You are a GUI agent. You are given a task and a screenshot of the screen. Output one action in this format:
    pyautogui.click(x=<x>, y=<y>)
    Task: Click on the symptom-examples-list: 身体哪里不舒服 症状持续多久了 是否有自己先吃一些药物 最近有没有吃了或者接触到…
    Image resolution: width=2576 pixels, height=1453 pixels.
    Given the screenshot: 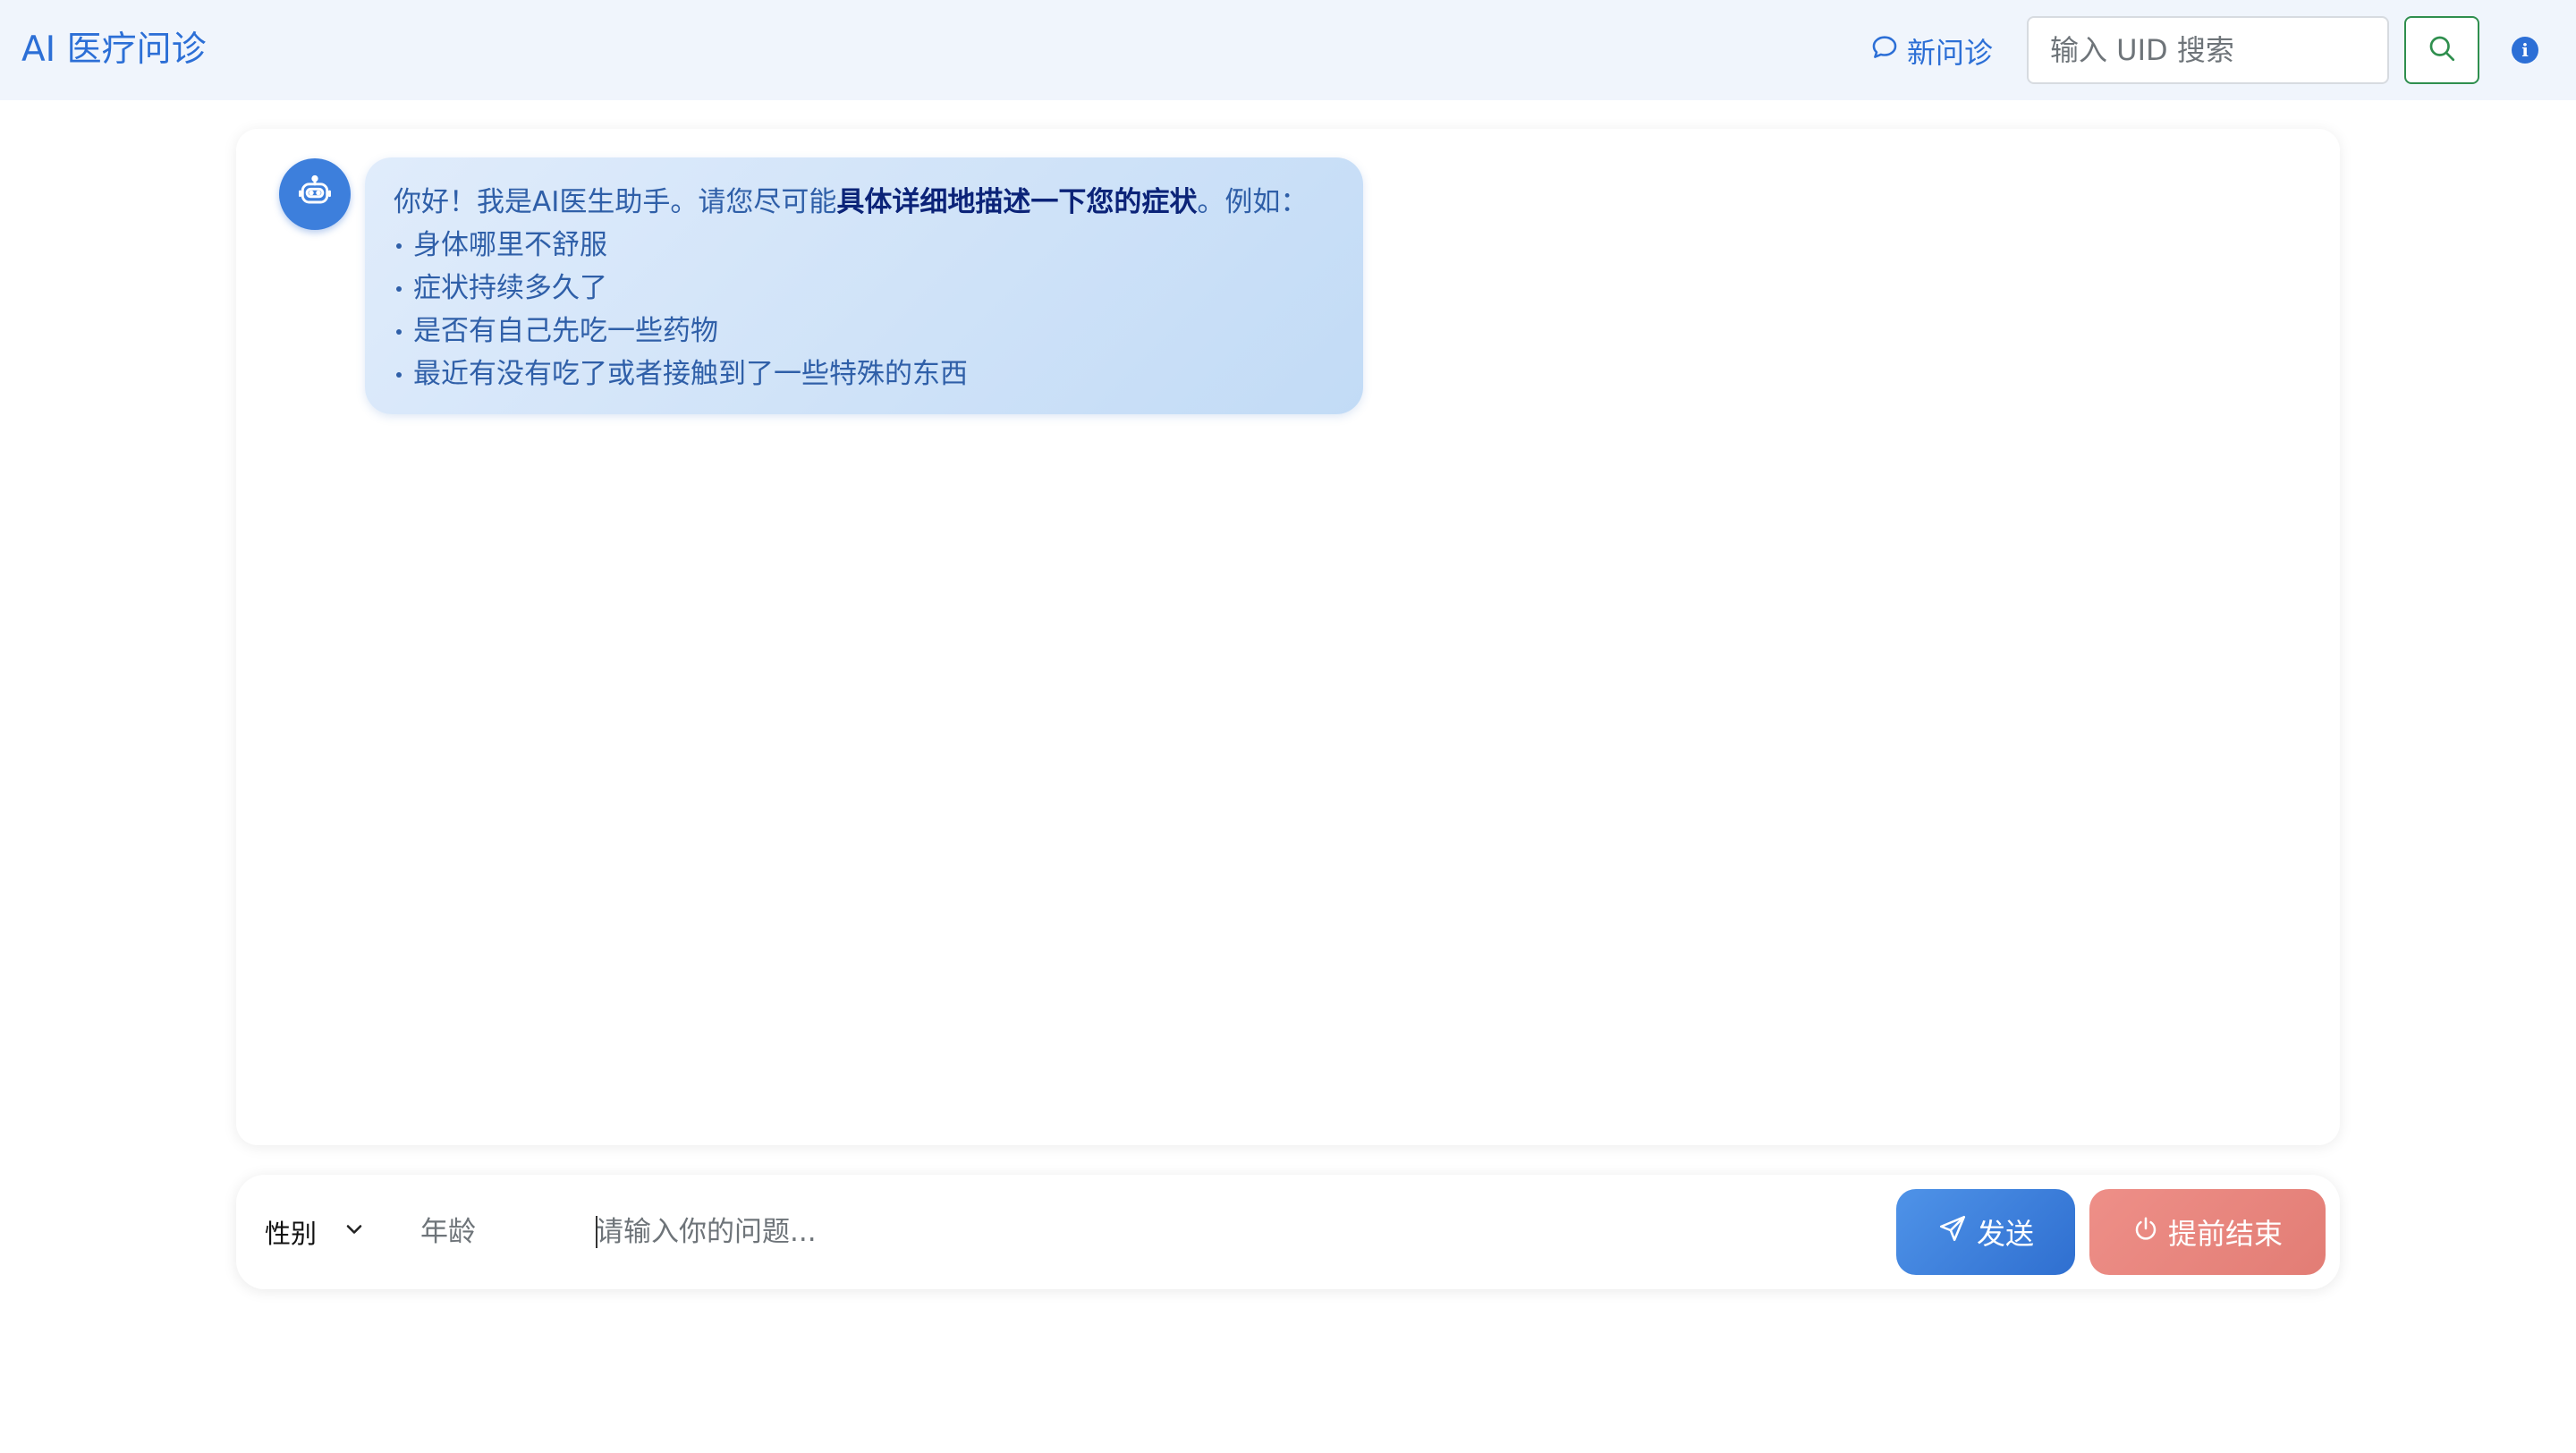 What is the action you would take?
    pyautogui.click(x=864, y=309)
    